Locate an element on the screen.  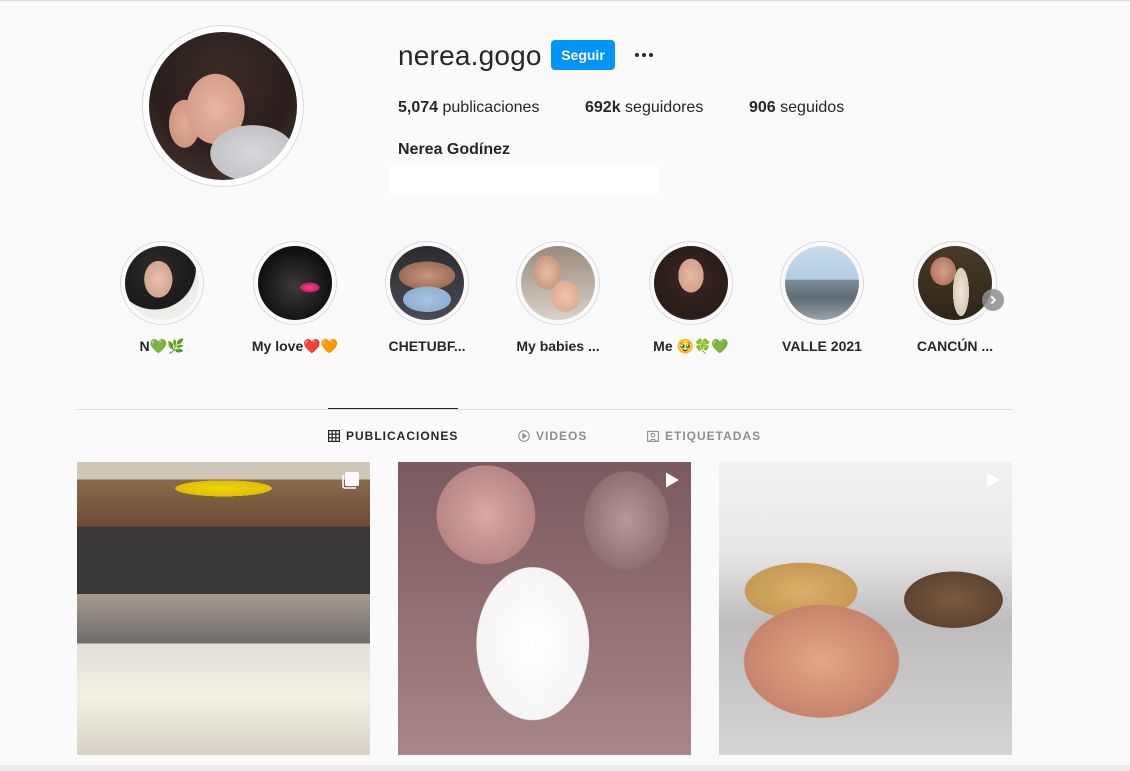
horizontal-scrollbar is located at coordinates (565, 768).